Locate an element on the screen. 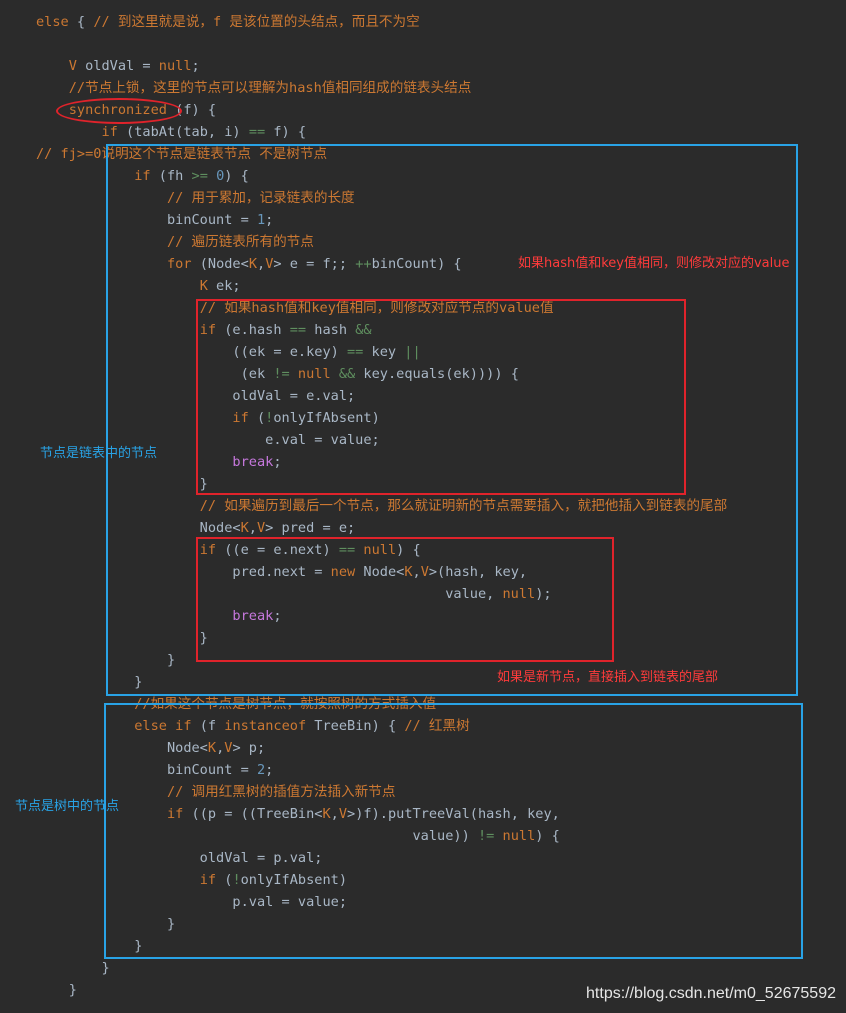  code-line: else { // 到这里就是说，f 是该位置的头结点，而且不为空 is located at coordinates (228, 22).